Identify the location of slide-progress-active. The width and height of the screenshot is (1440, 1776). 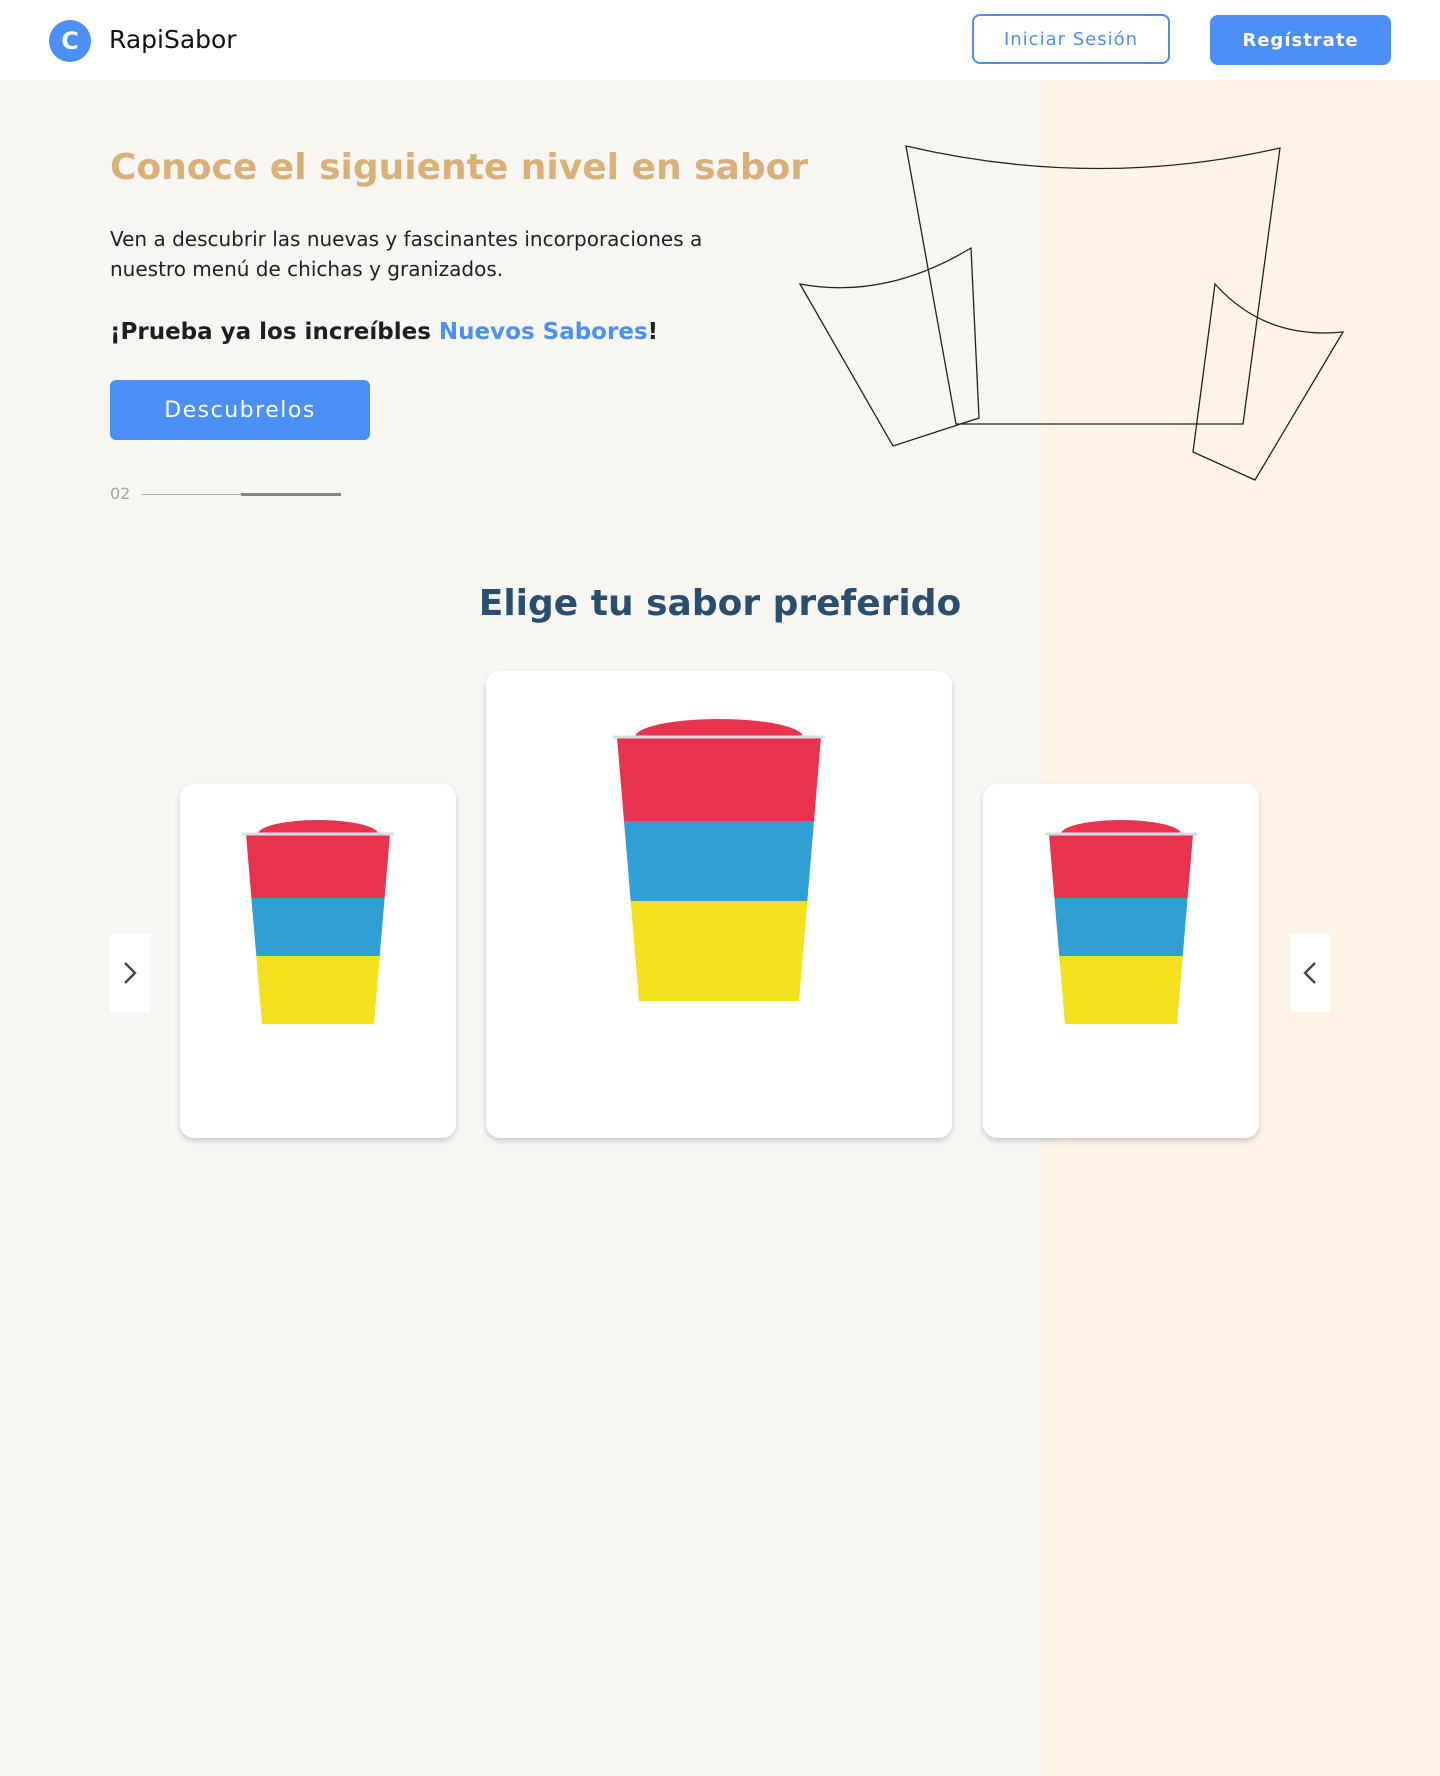
(291, 494).